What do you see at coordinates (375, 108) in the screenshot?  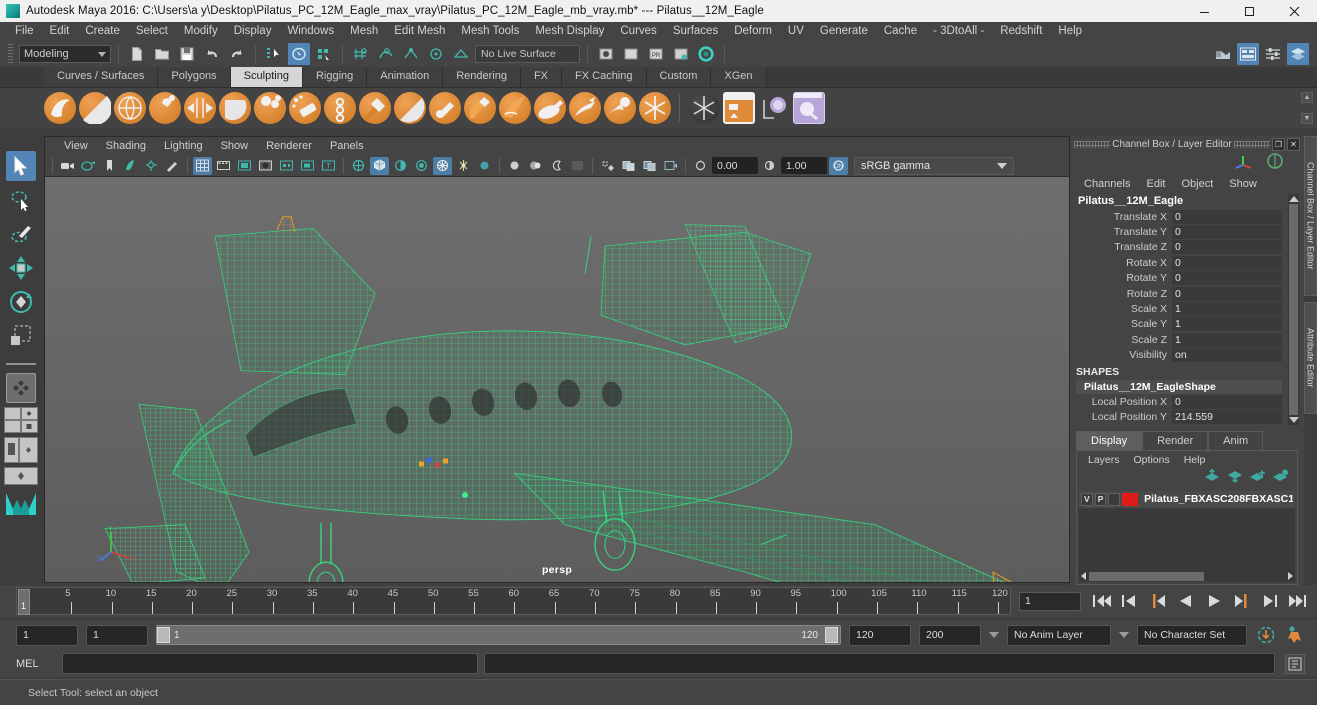 I see `imprint-tool-icon` at bounding box center [375, 108].